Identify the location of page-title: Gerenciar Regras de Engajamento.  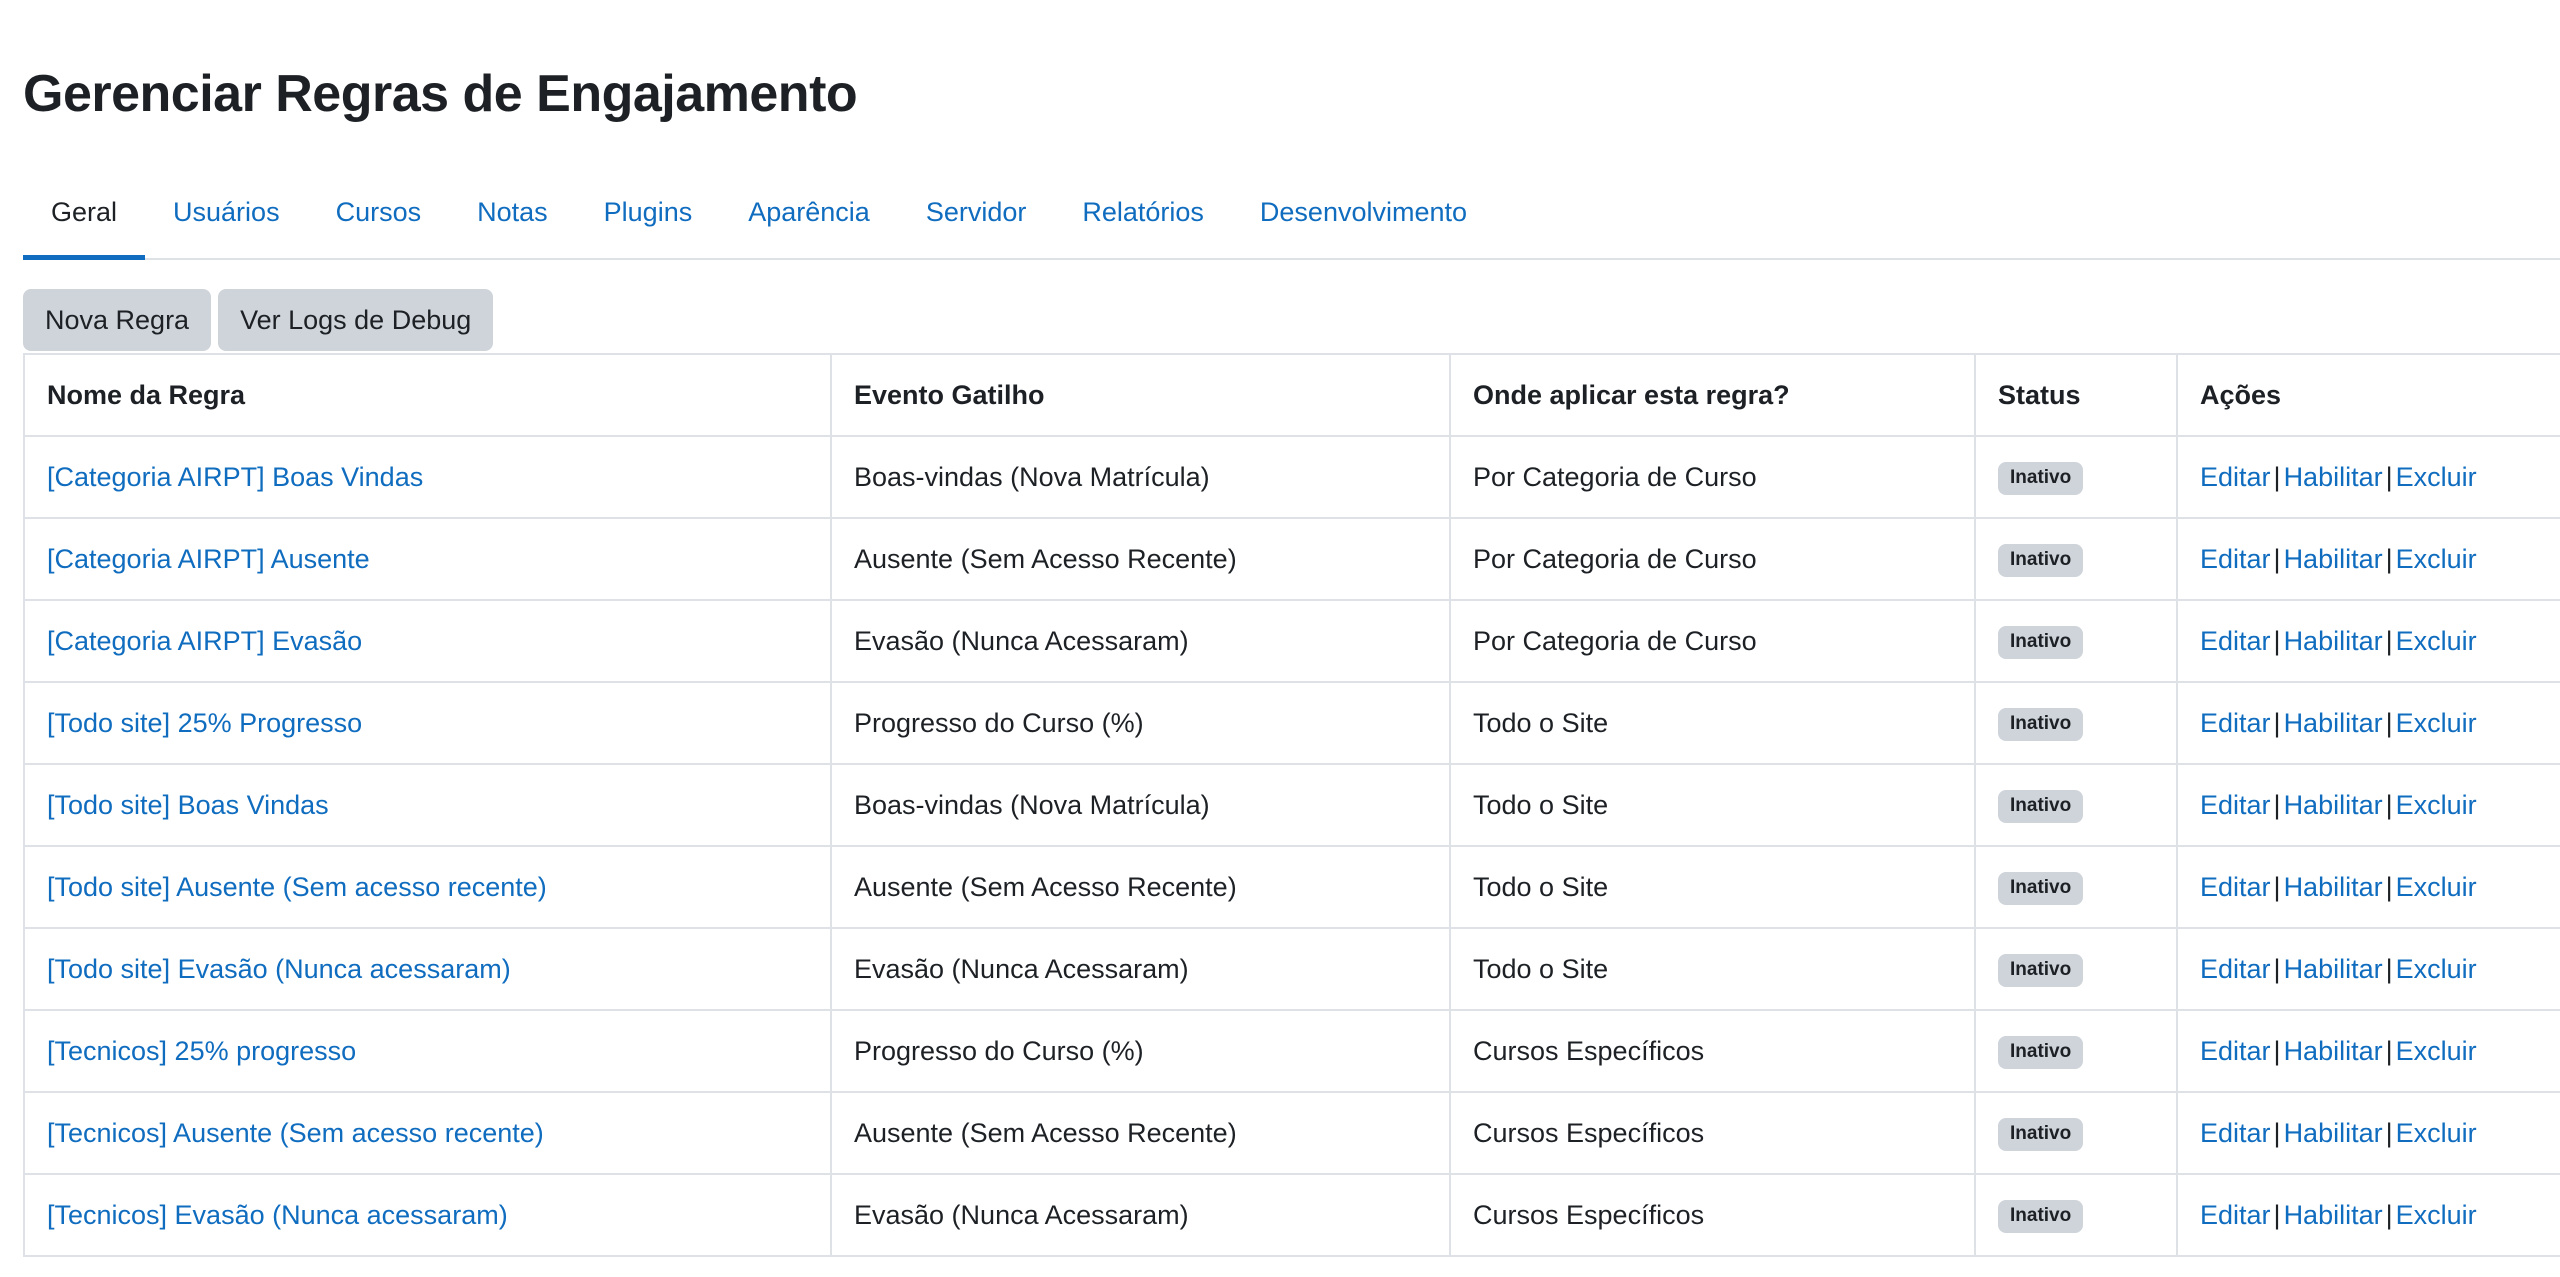
(440, 94).